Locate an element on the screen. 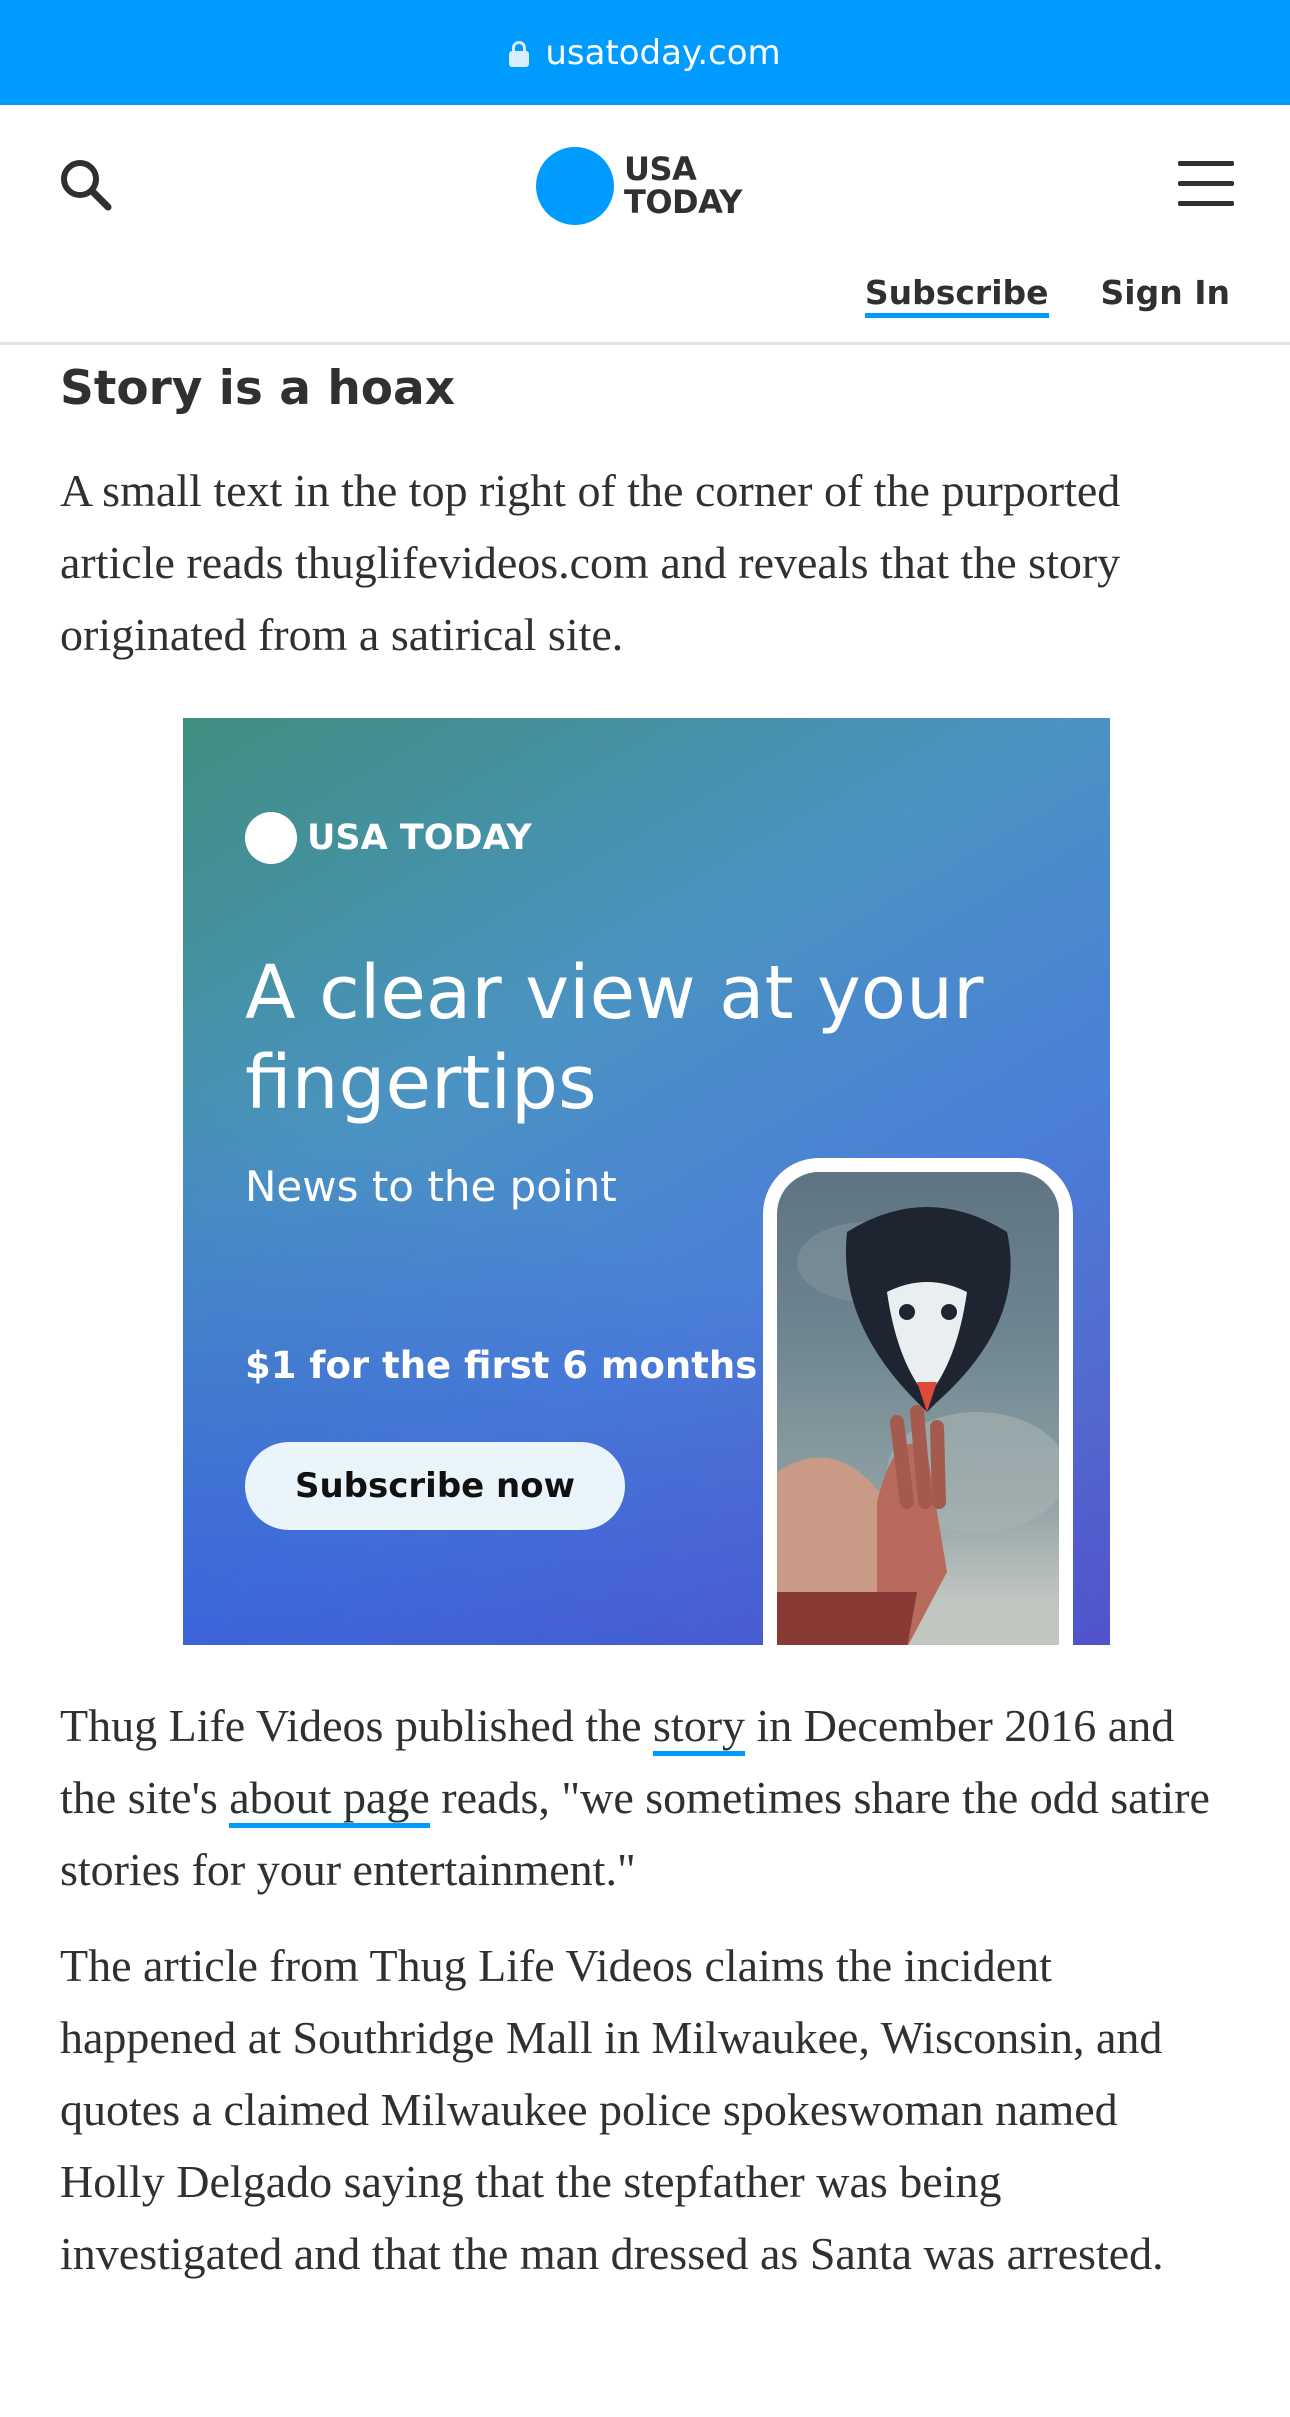 This screenshot has height=2417, width=1290. search-icon is located at coordinates (86, 185).